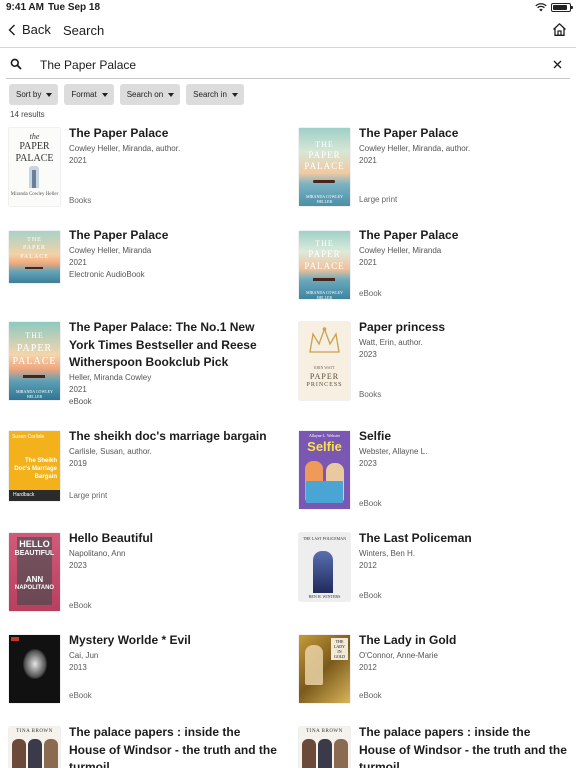  Describe the element at coordinates (34, 167) in the screenshot. I see `book-cover: the PAPER PALACE Miranda Cowley Heller` at that location.